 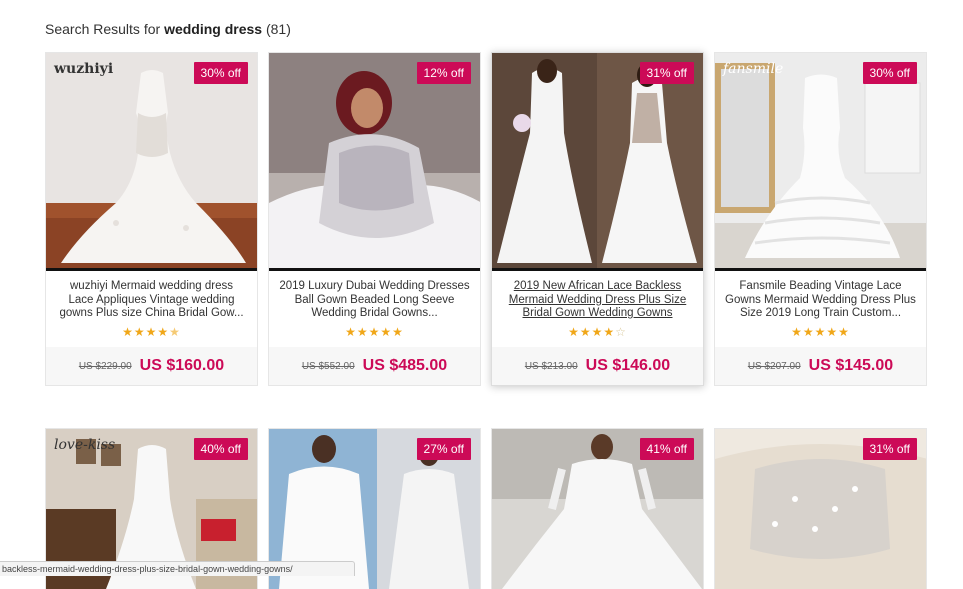 I want to click on brand-watermark: love-kiss, so click(x=85, y=445).